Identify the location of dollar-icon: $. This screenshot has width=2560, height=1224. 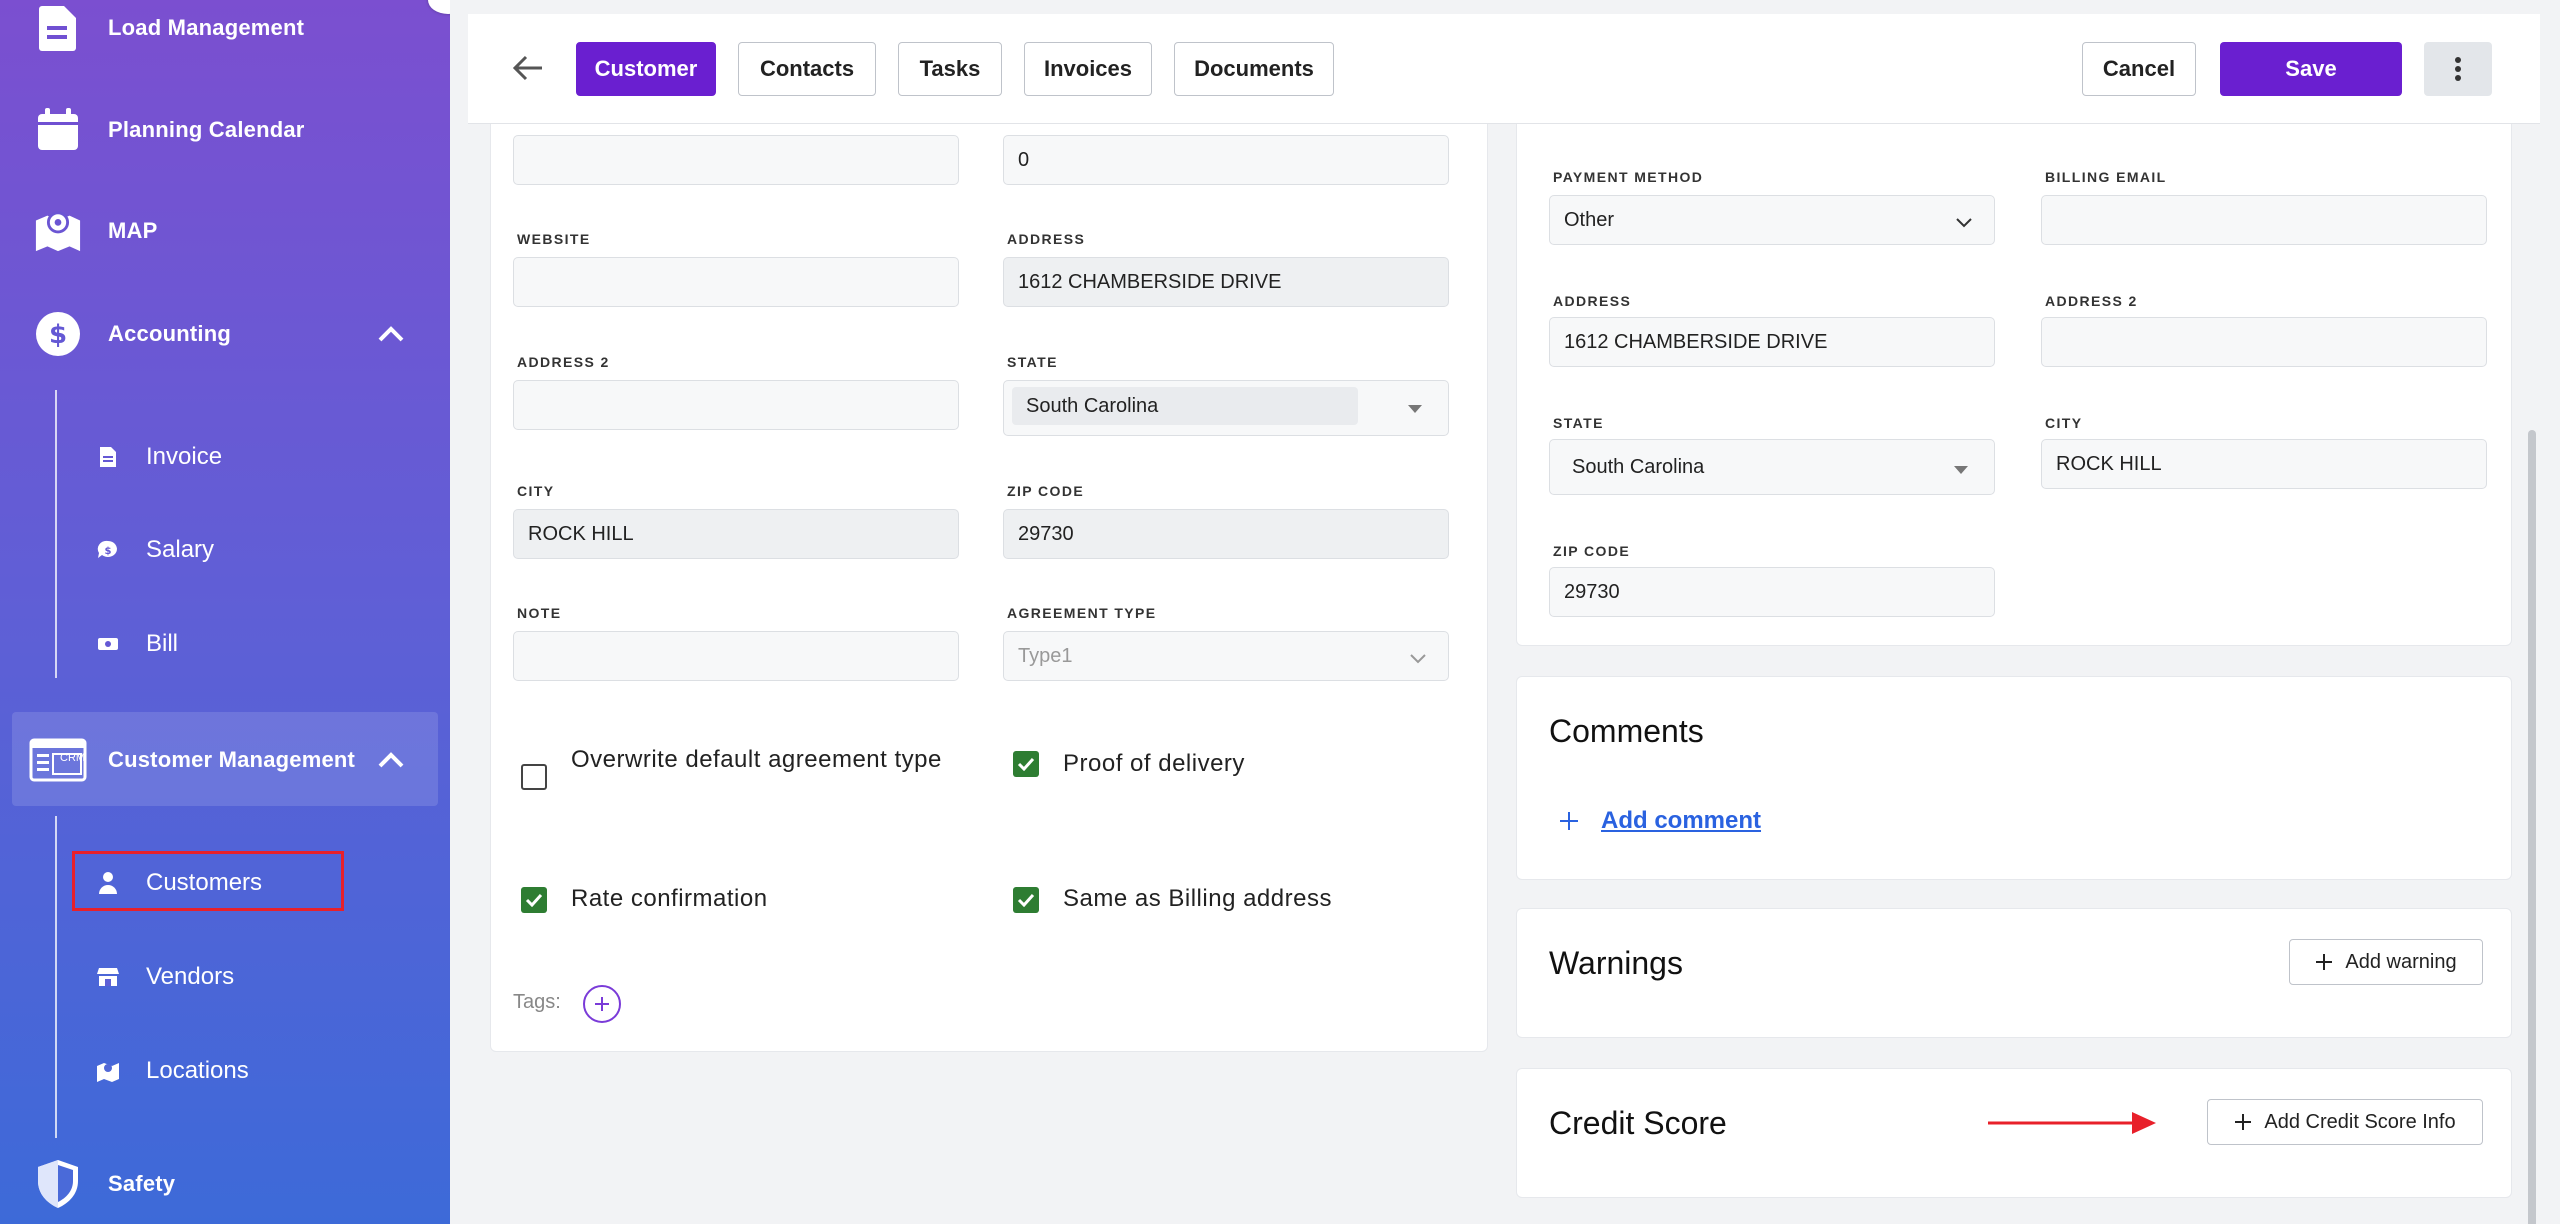
(58, 334).